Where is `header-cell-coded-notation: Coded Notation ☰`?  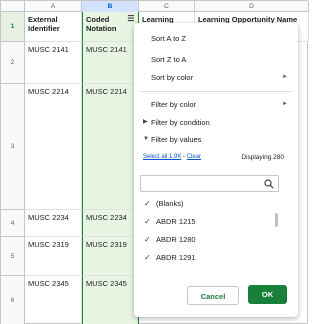 header-cell-coded-notation: Coded Notation ☰ is located at coordinates (110, 27).